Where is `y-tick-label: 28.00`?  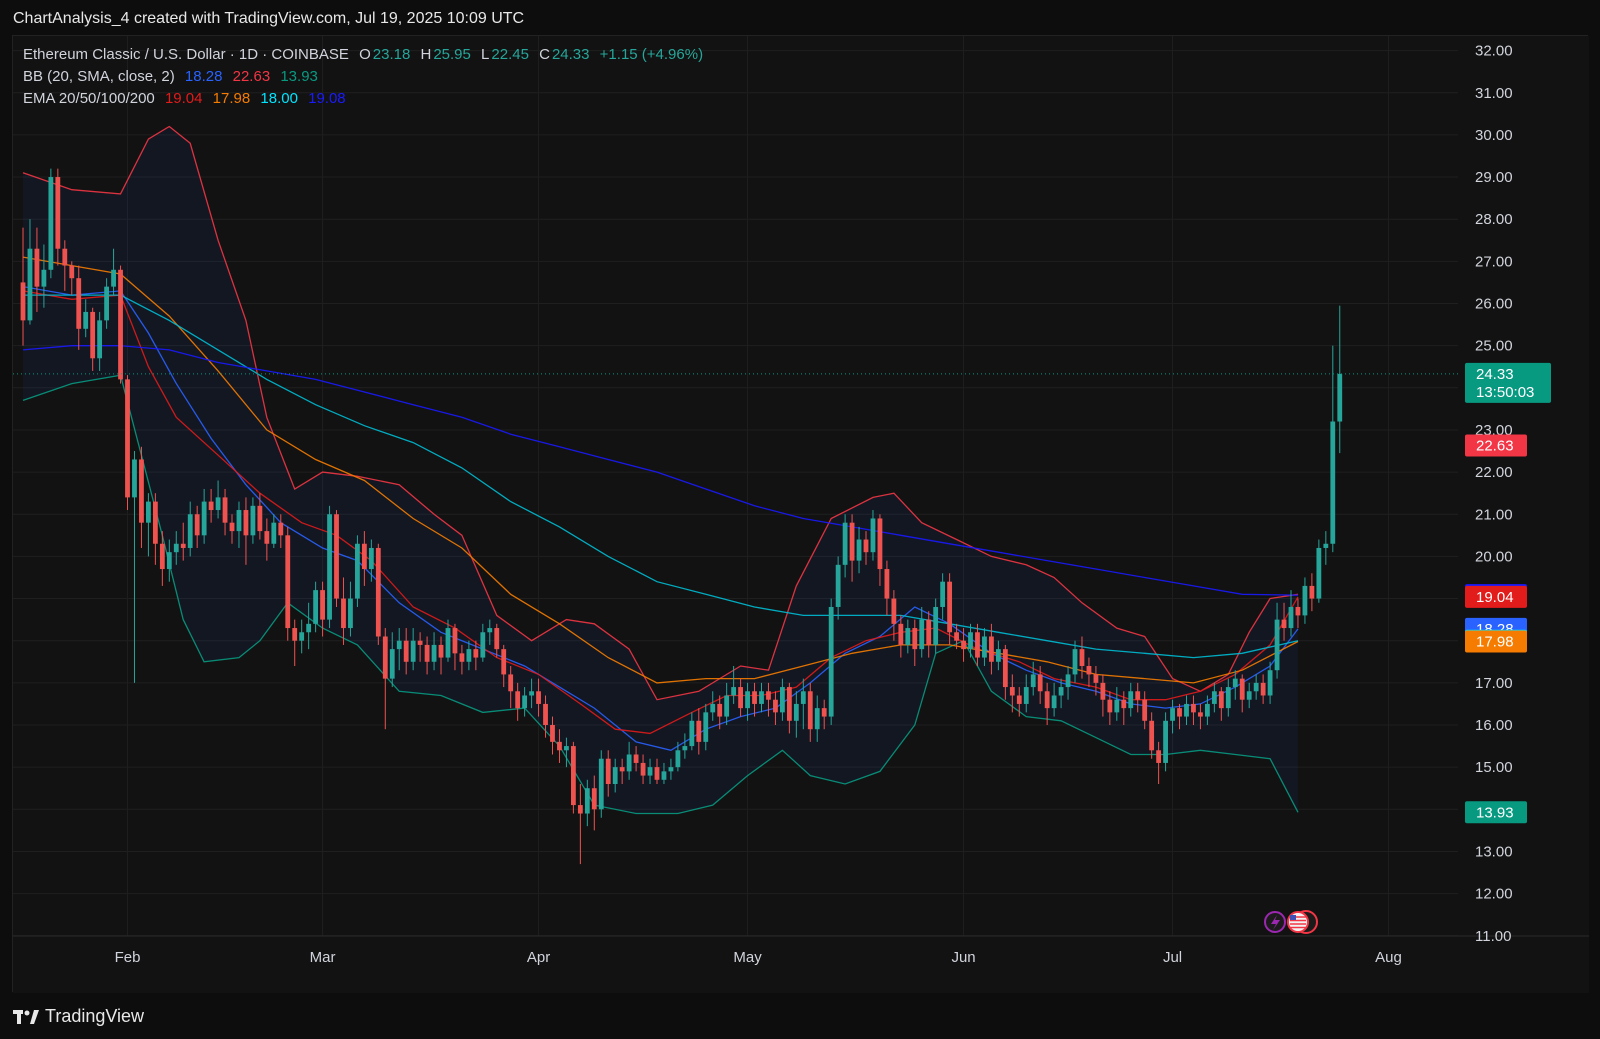
y-tick-label: 28.00 is located at coordinates (1494, 219).